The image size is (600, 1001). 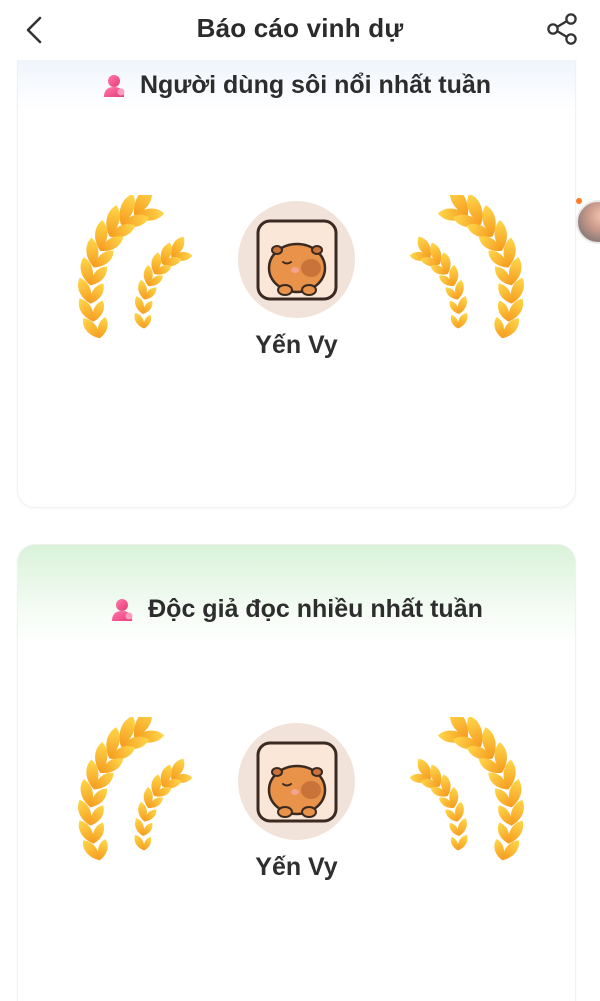 I want to click on notification-dot, so click(x=579, y=201).